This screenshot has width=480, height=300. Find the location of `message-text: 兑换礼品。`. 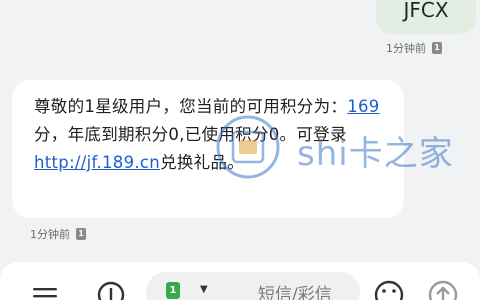

message-text: 兑换礼品。 is located at coordinates (202, 162).